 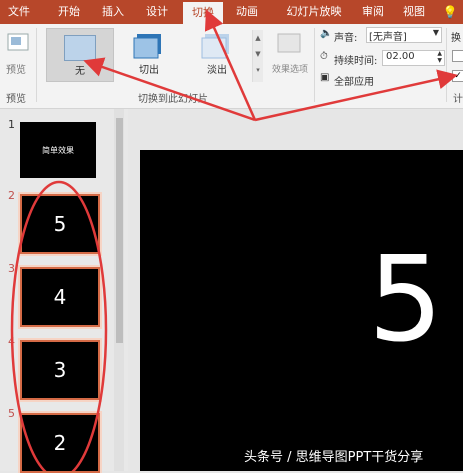 I want to click on watermark: 头条号 / 思维导图PPT干货分享, so click(x=334, y=457).